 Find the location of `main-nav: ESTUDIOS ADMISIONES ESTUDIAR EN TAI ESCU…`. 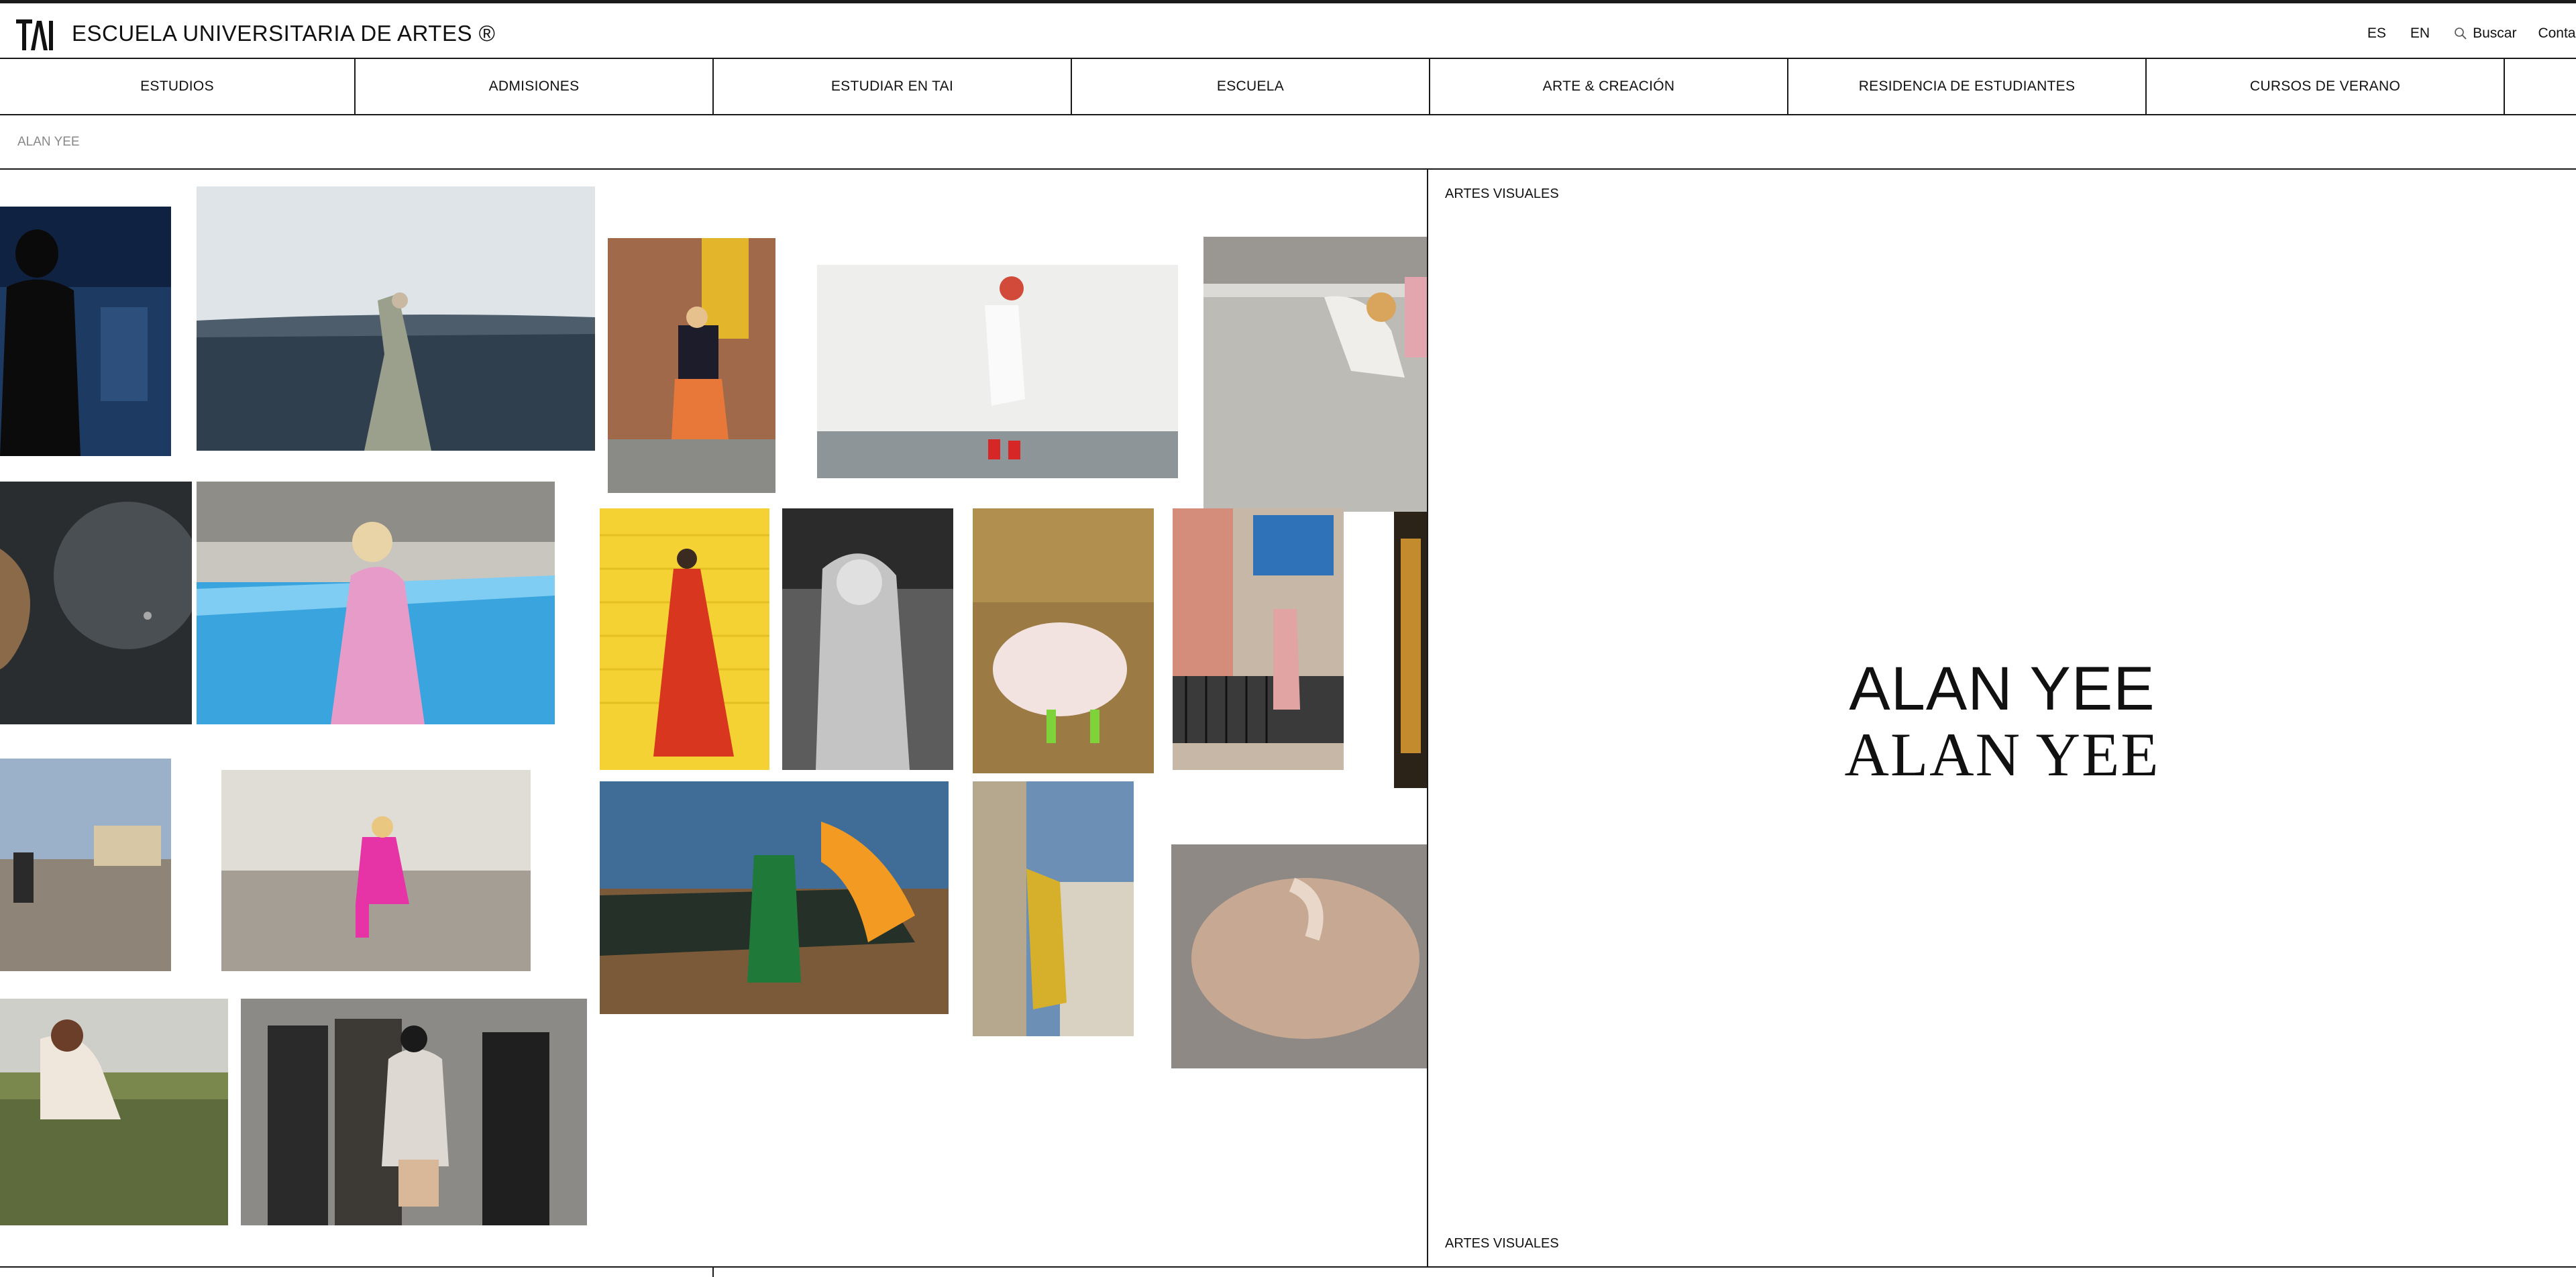

main-nav: ESTUDIOS ADMISIONES ESTUDIAR EN TAI ESCU… is located at coordinates (1288, 87).